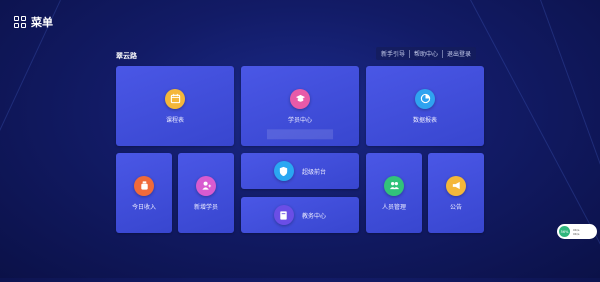  I want to click on upload-speed: 0K/s, so click(576, 229).